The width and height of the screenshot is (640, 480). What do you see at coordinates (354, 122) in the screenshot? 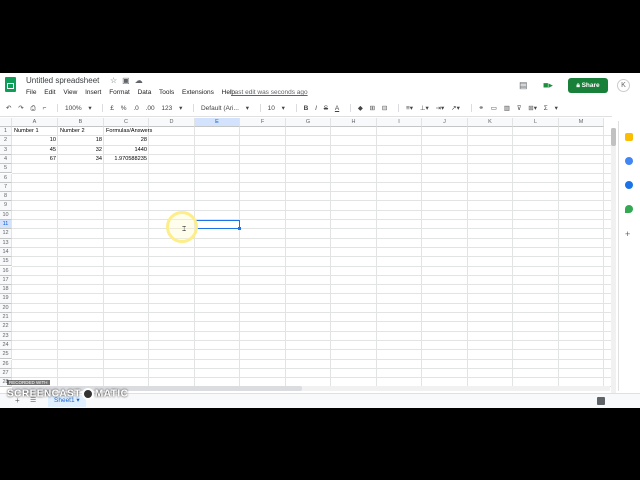
I see `column-header-h: H` at bounding box center [354, 122].